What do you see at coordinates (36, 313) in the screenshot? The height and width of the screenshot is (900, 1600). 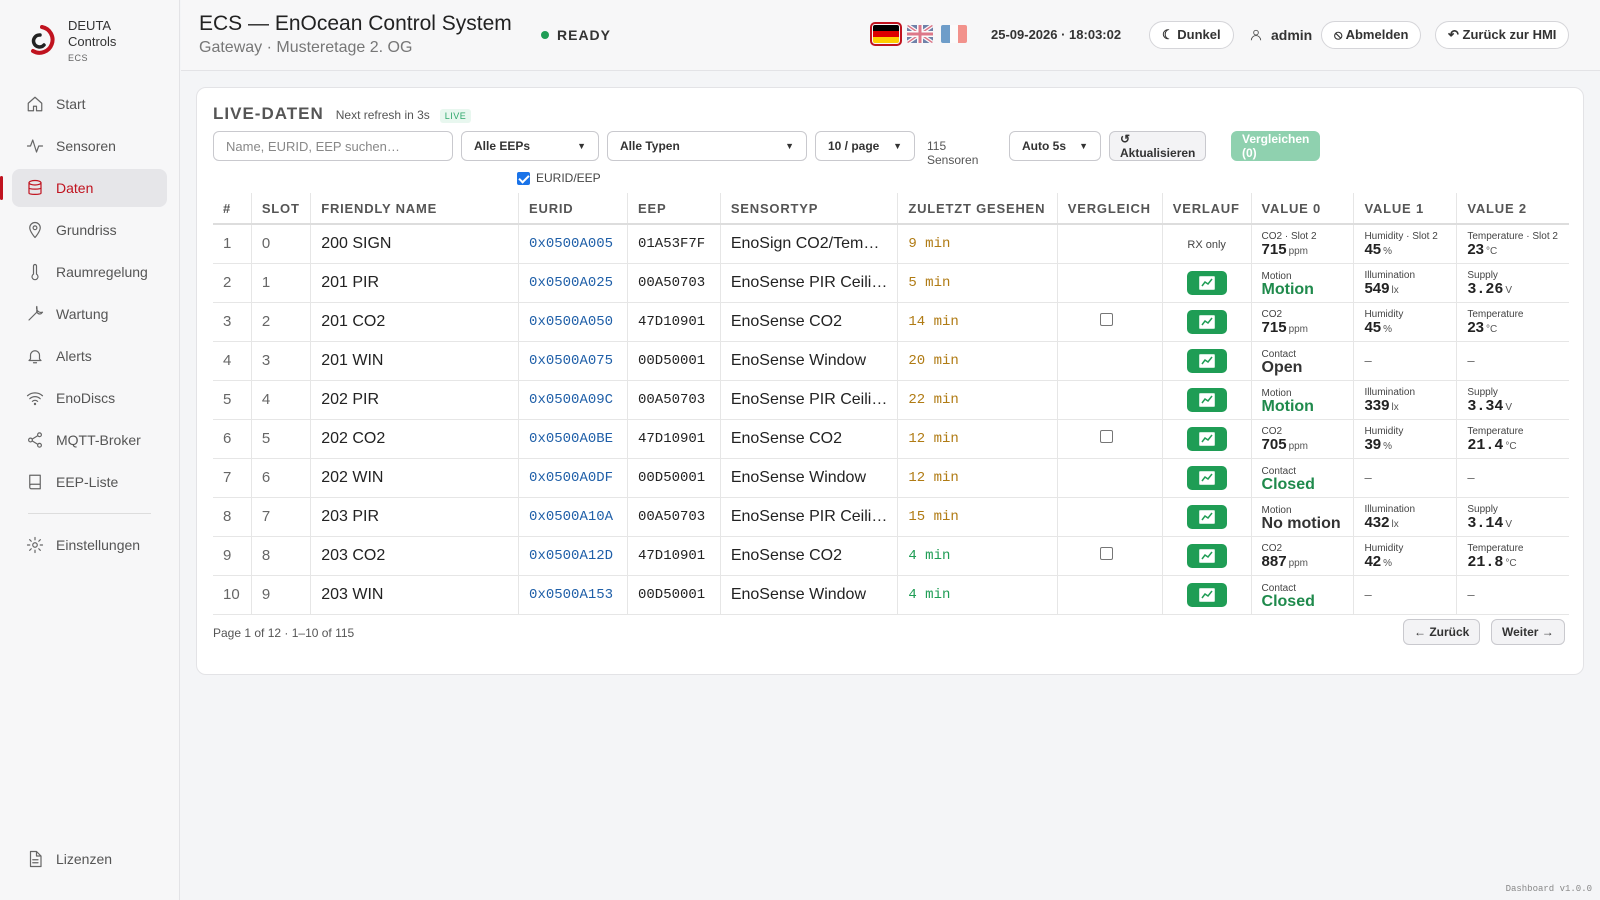 I see `wrench-icon` at bounding box center [36, 313].